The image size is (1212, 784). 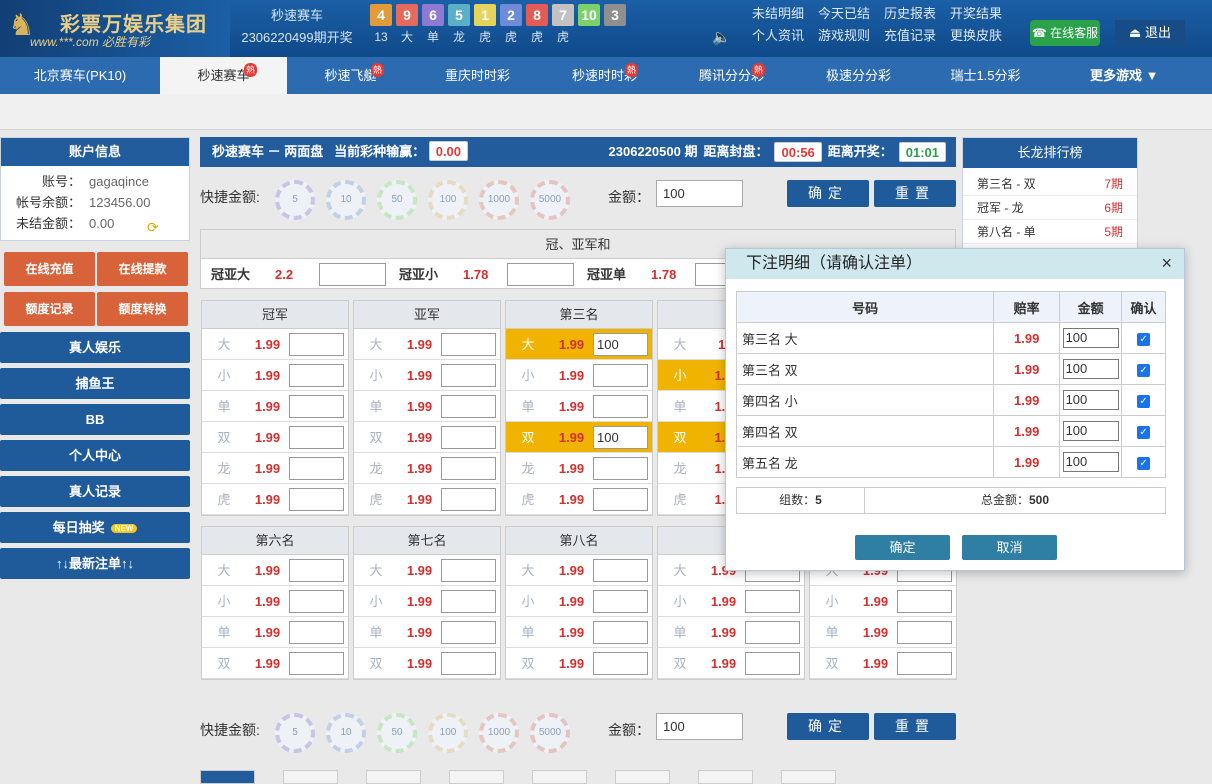 What do you see at coordinates (579, 344) in the screenshot?
I see `bet-option-row: 大 1.99 100` at bounding box center [579, 344].